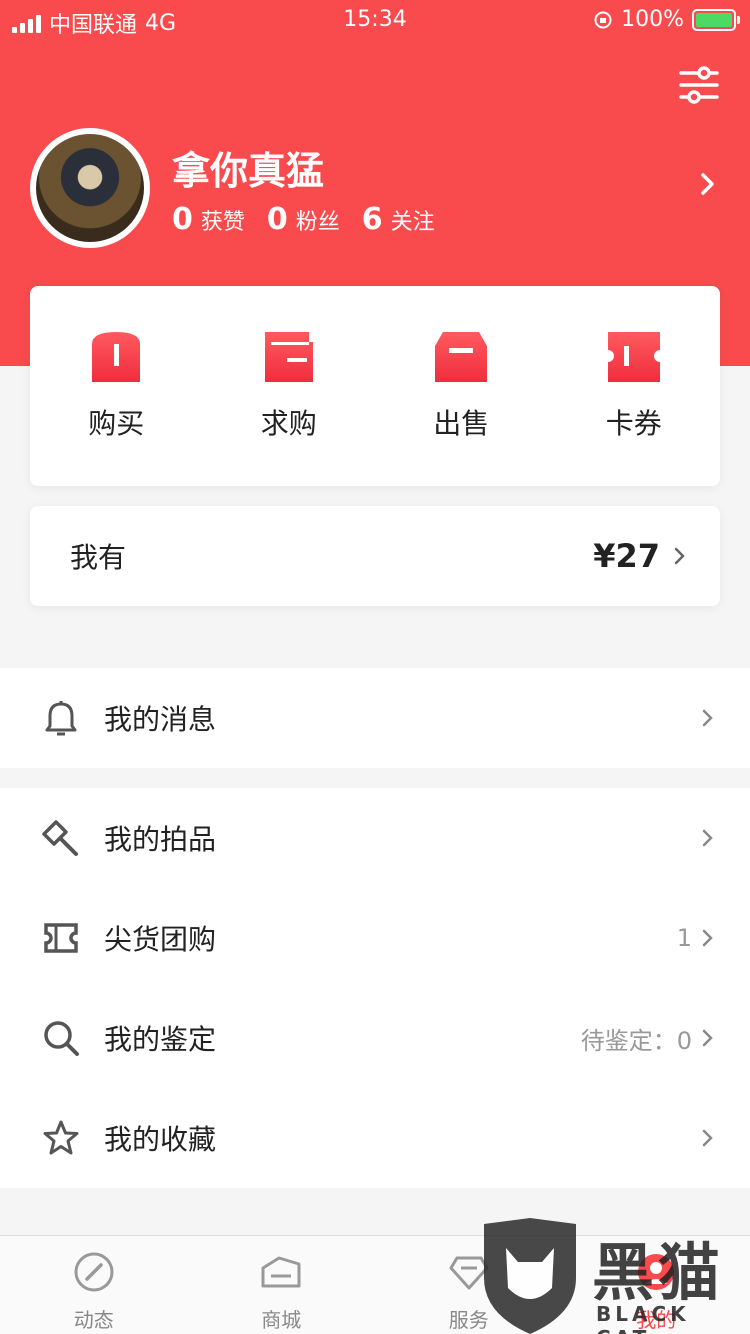  I want to click on gavel-icon, so click(60, 838).